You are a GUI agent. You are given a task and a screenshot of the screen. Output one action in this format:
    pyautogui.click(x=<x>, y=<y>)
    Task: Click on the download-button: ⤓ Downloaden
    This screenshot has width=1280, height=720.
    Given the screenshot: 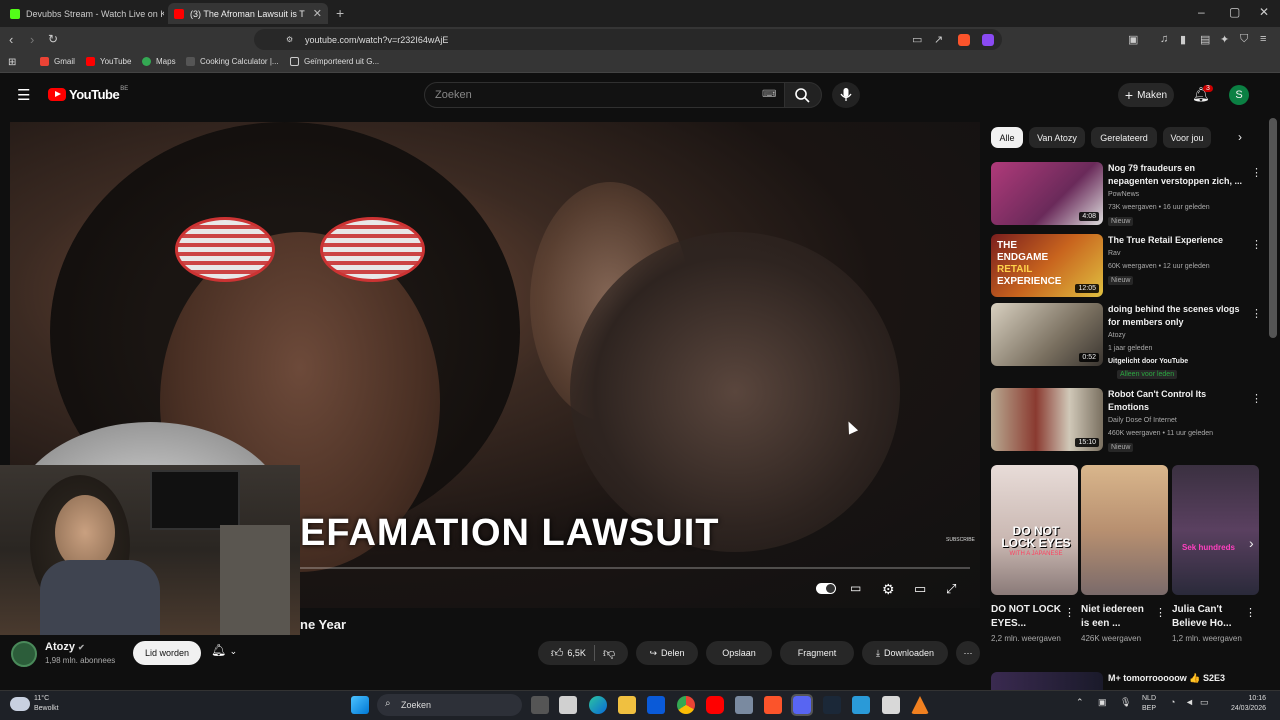 What is the action you would take?
    pyautogui.click(x=905, y=653)
    